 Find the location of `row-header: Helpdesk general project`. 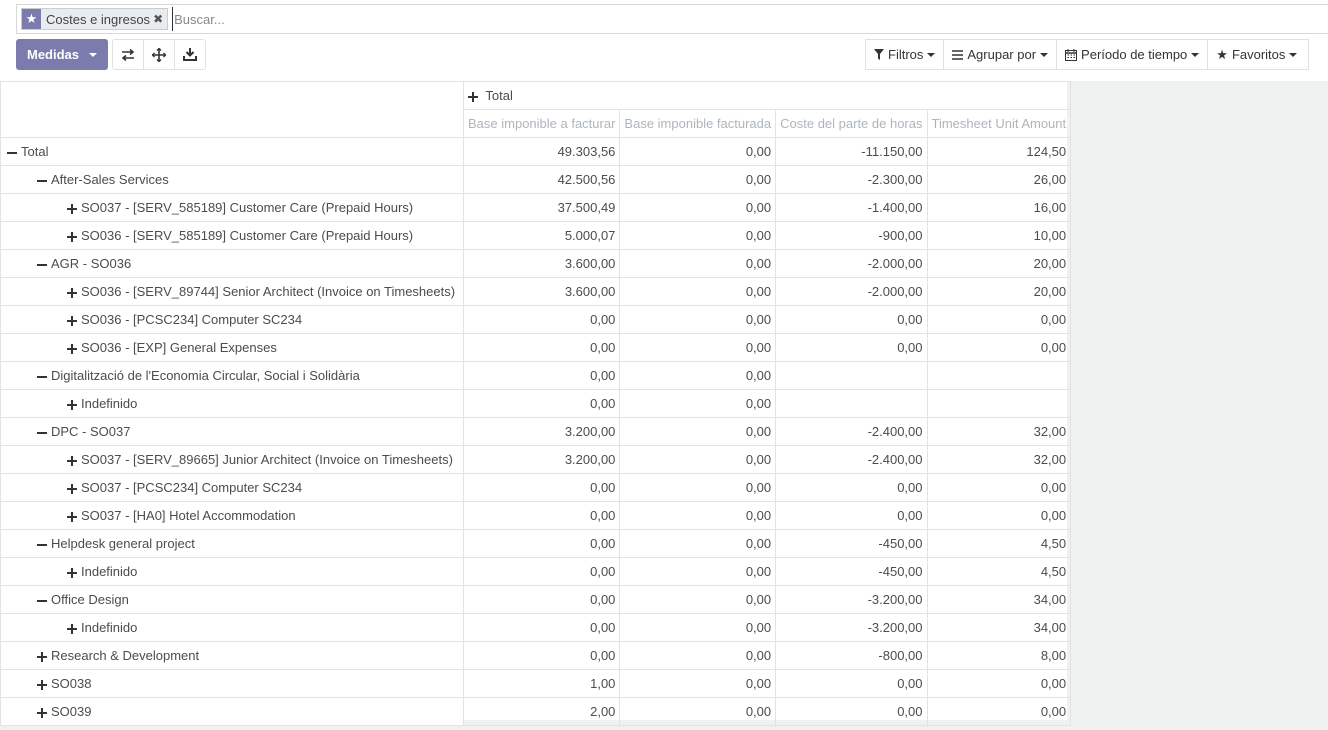

row-header: Helpdesk general project is located at coordinates (232, 543).